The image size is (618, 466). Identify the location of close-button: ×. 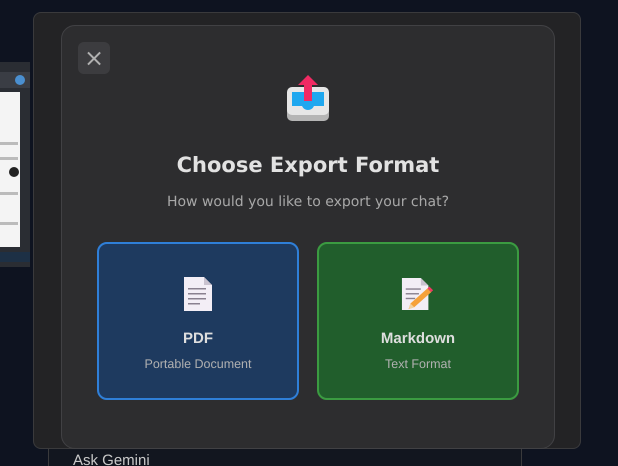
(94, 58).